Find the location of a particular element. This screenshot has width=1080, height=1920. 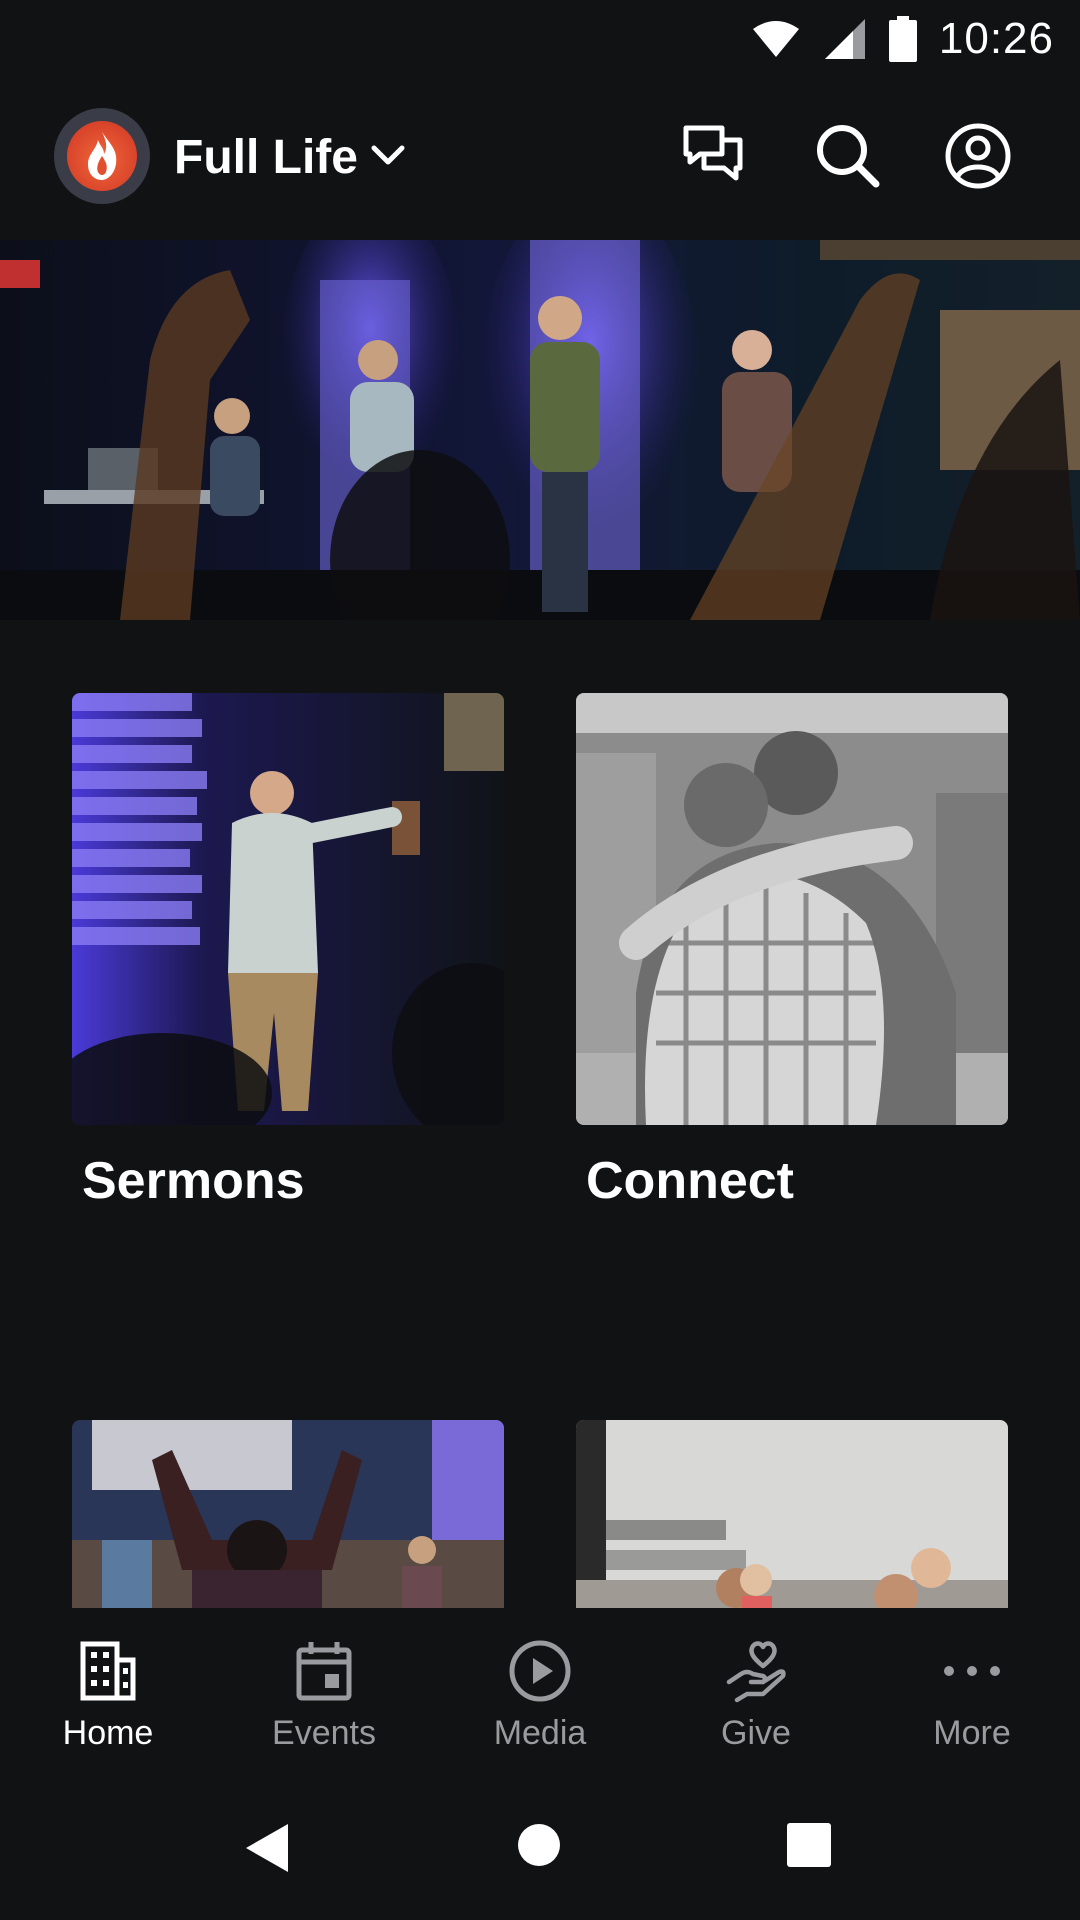

nav-give-label: Give is located at coordinates (756, 1733).